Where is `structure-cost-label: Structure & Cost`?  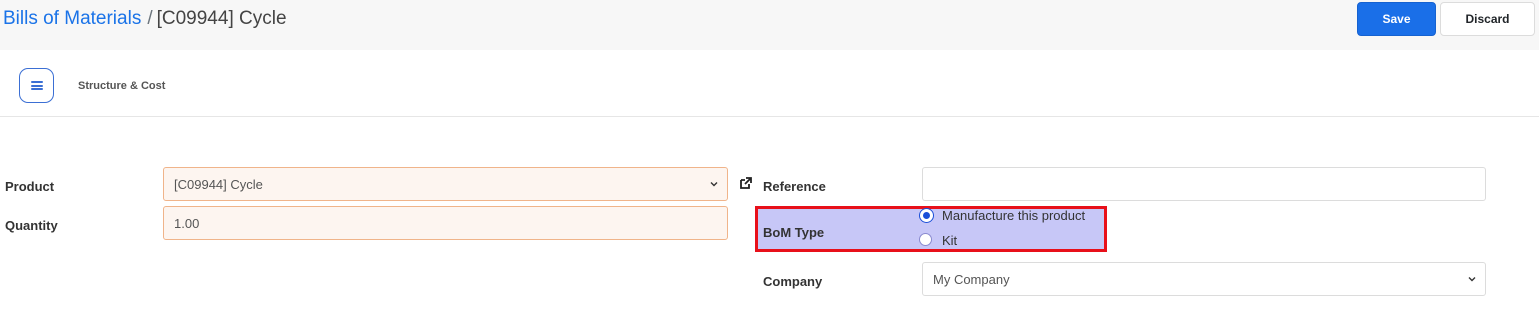 structure-cost-label: Structure & Cost is located at coordinates (121, 86).